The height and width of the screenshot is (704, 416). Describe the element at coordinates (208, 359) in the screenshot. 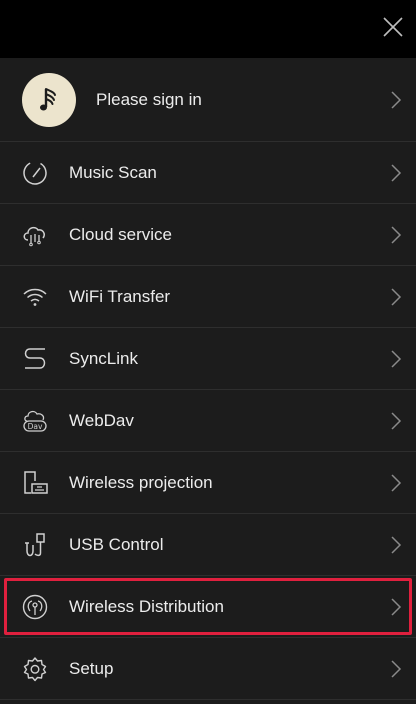

I see `menu-item-synclink: SyncLink` at that location.